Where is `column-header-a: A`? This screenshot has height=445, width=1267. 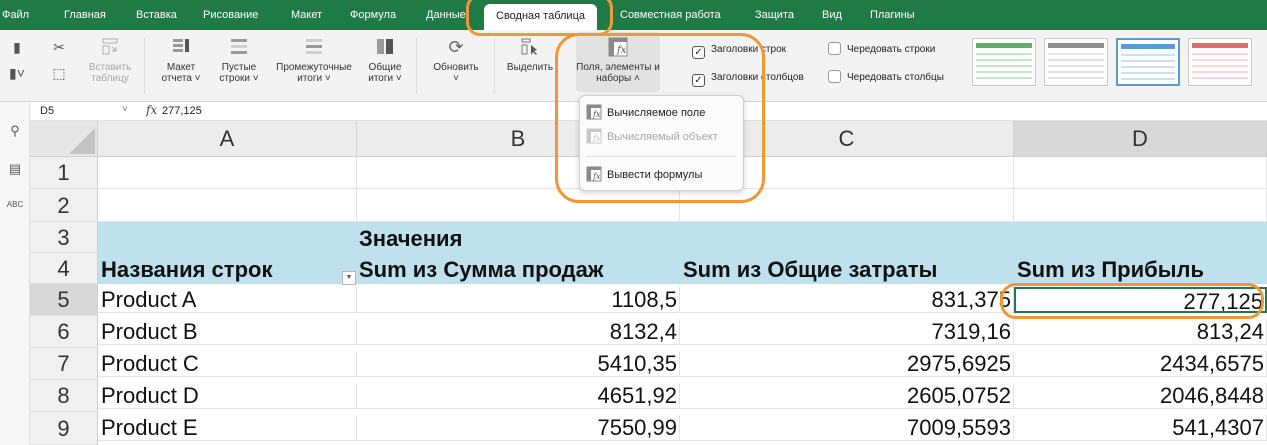 column-header-a: A is located at coordinates (227, 139).